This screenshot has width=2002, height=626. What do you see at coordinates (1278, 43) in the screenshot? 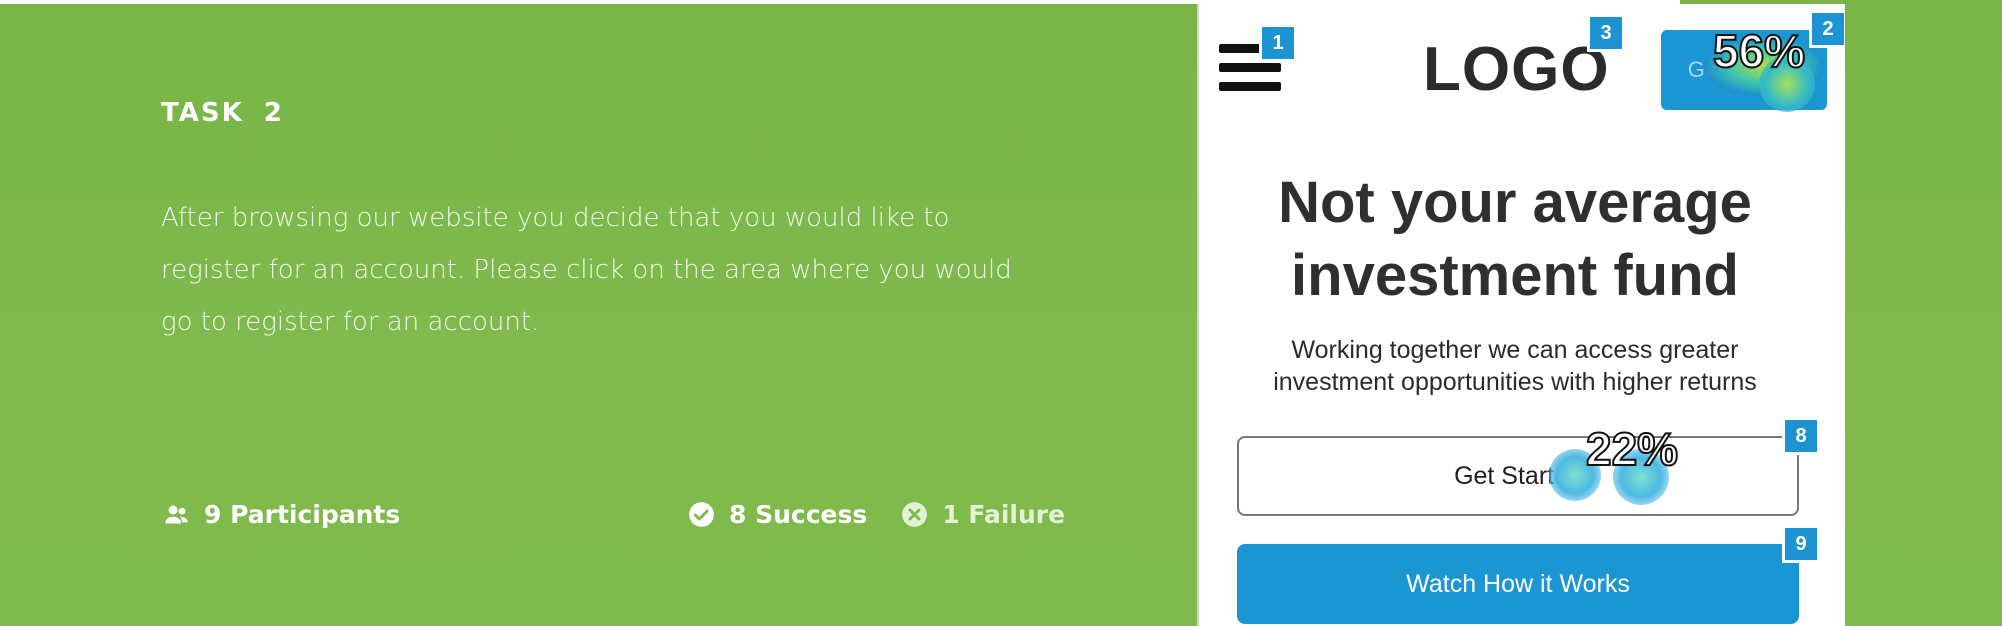
I see `area-marker-1: 1` at bounding box center [1278, 43].